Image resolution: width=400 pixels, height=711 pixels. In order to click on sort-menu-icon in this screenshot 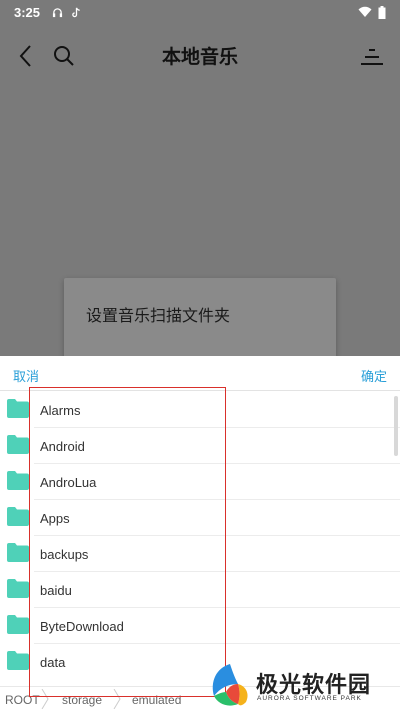, I will do `click(372, 57)`.